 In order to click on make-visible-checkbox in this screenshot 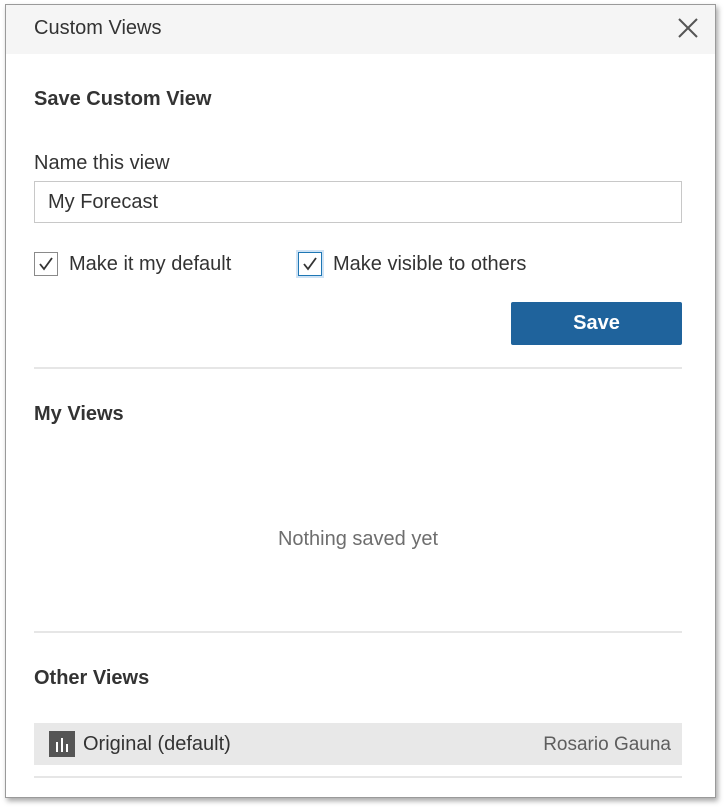, I will do `click(310, 264)`.